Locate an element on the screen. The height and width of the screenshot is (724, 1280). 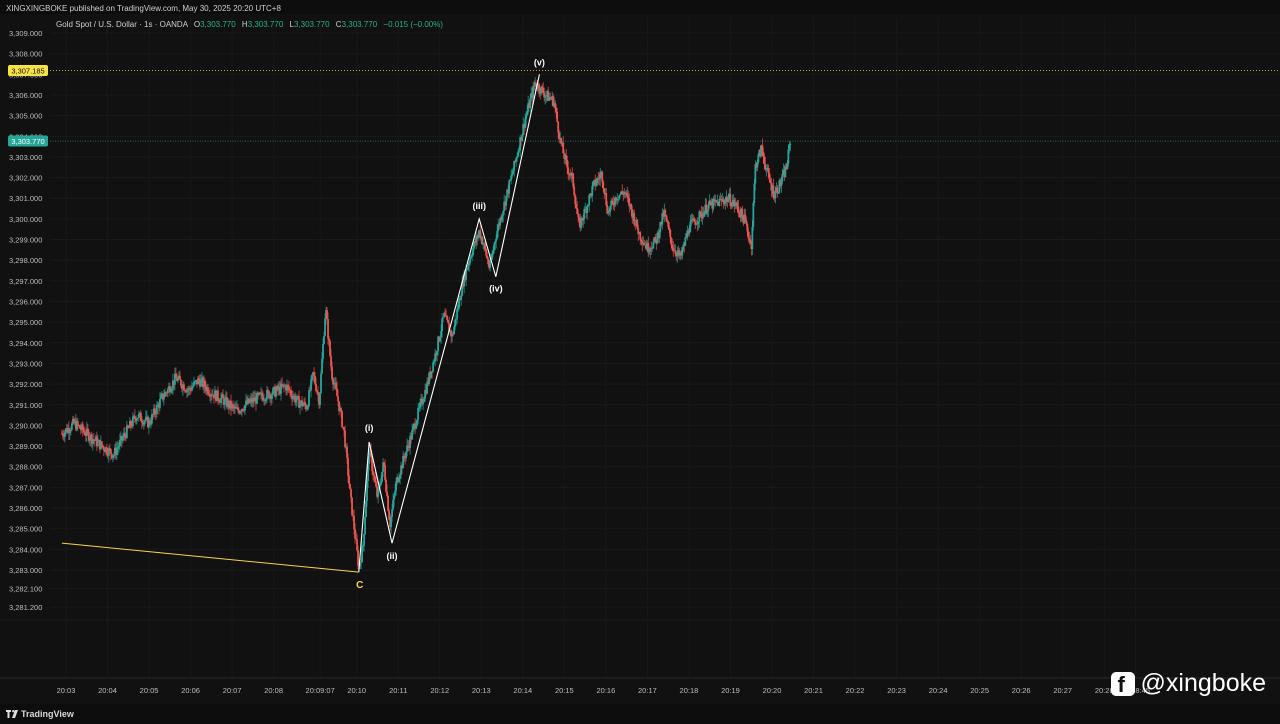
price-tick-label: 3,309.000 is located at coordinates (25, 33).